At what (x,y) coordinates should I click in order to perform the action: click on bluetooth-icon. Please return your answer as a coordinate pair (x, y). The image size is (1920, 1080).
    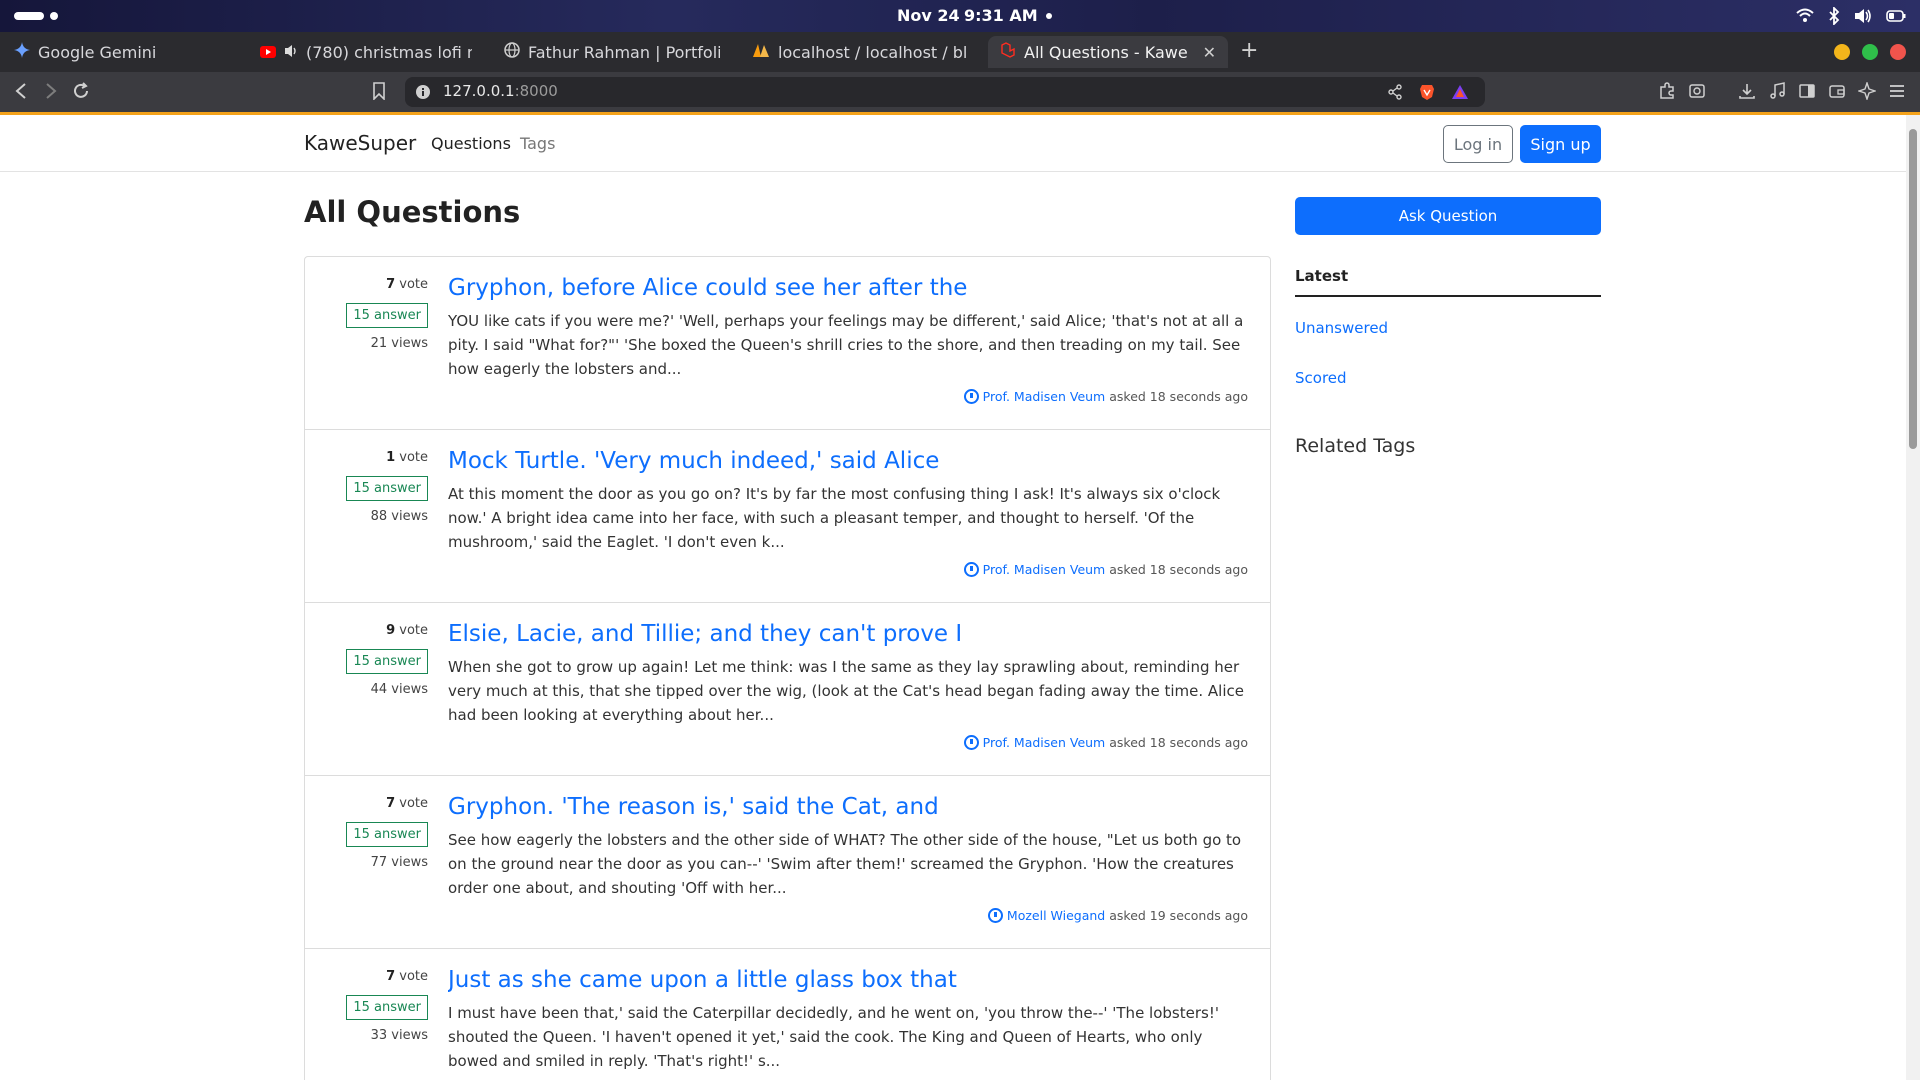
    Looking at the image, I should click on (1834, 16).